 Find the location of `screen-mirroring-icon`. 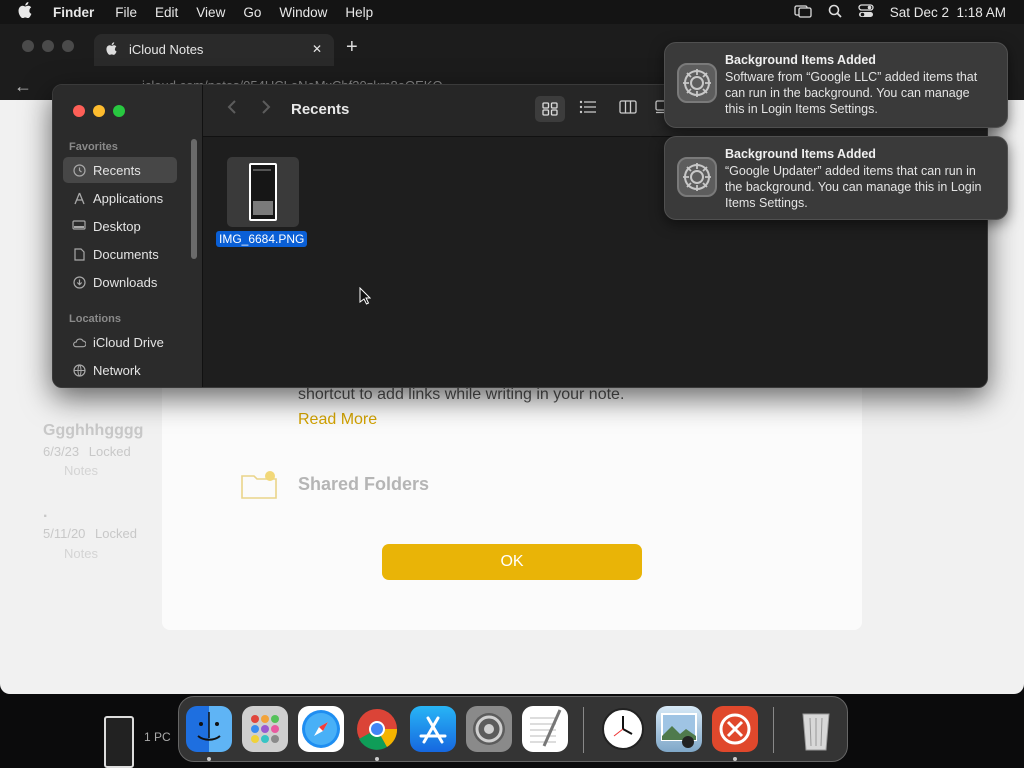

screen-mirroring-icon is located at coordinates (803, 12).